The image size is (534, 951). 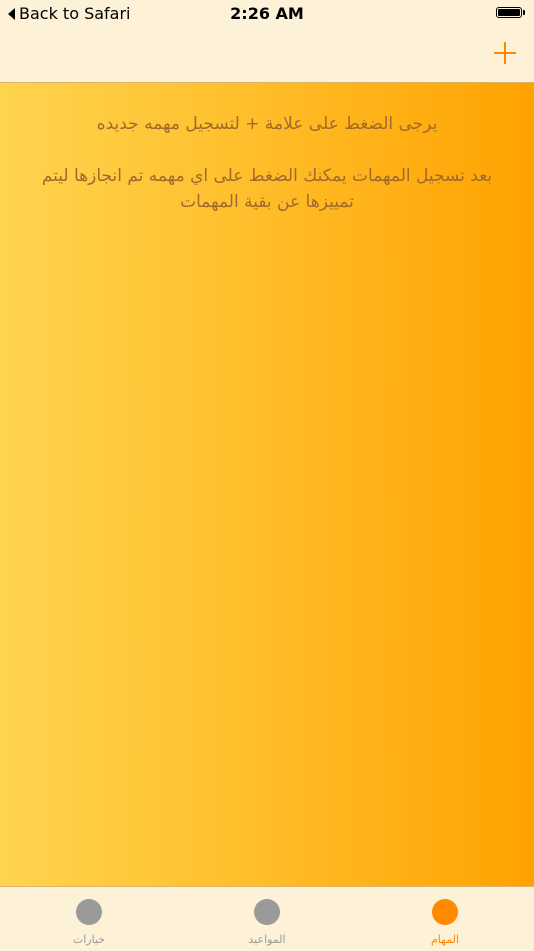 I want to click on tab-appointments-label: المواعيد, so click(x=267, y=939).